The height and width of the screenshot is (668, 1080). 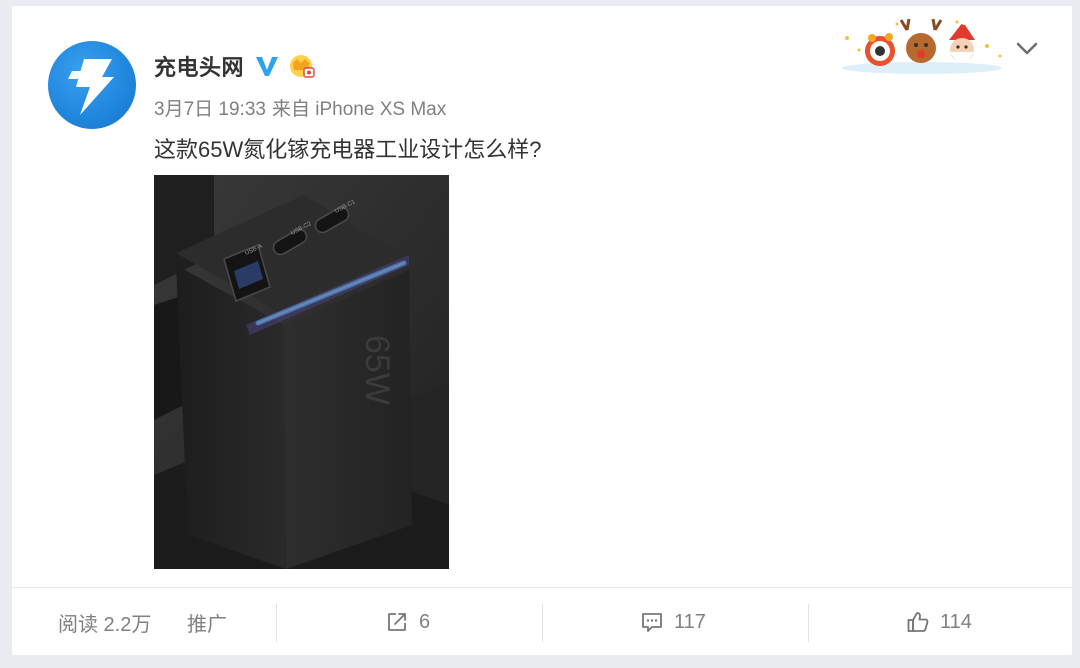 What do you see at coordinates (921, 40) in the screenshot?
I see `reindeer-sticker` at bounding box center [921, 40].